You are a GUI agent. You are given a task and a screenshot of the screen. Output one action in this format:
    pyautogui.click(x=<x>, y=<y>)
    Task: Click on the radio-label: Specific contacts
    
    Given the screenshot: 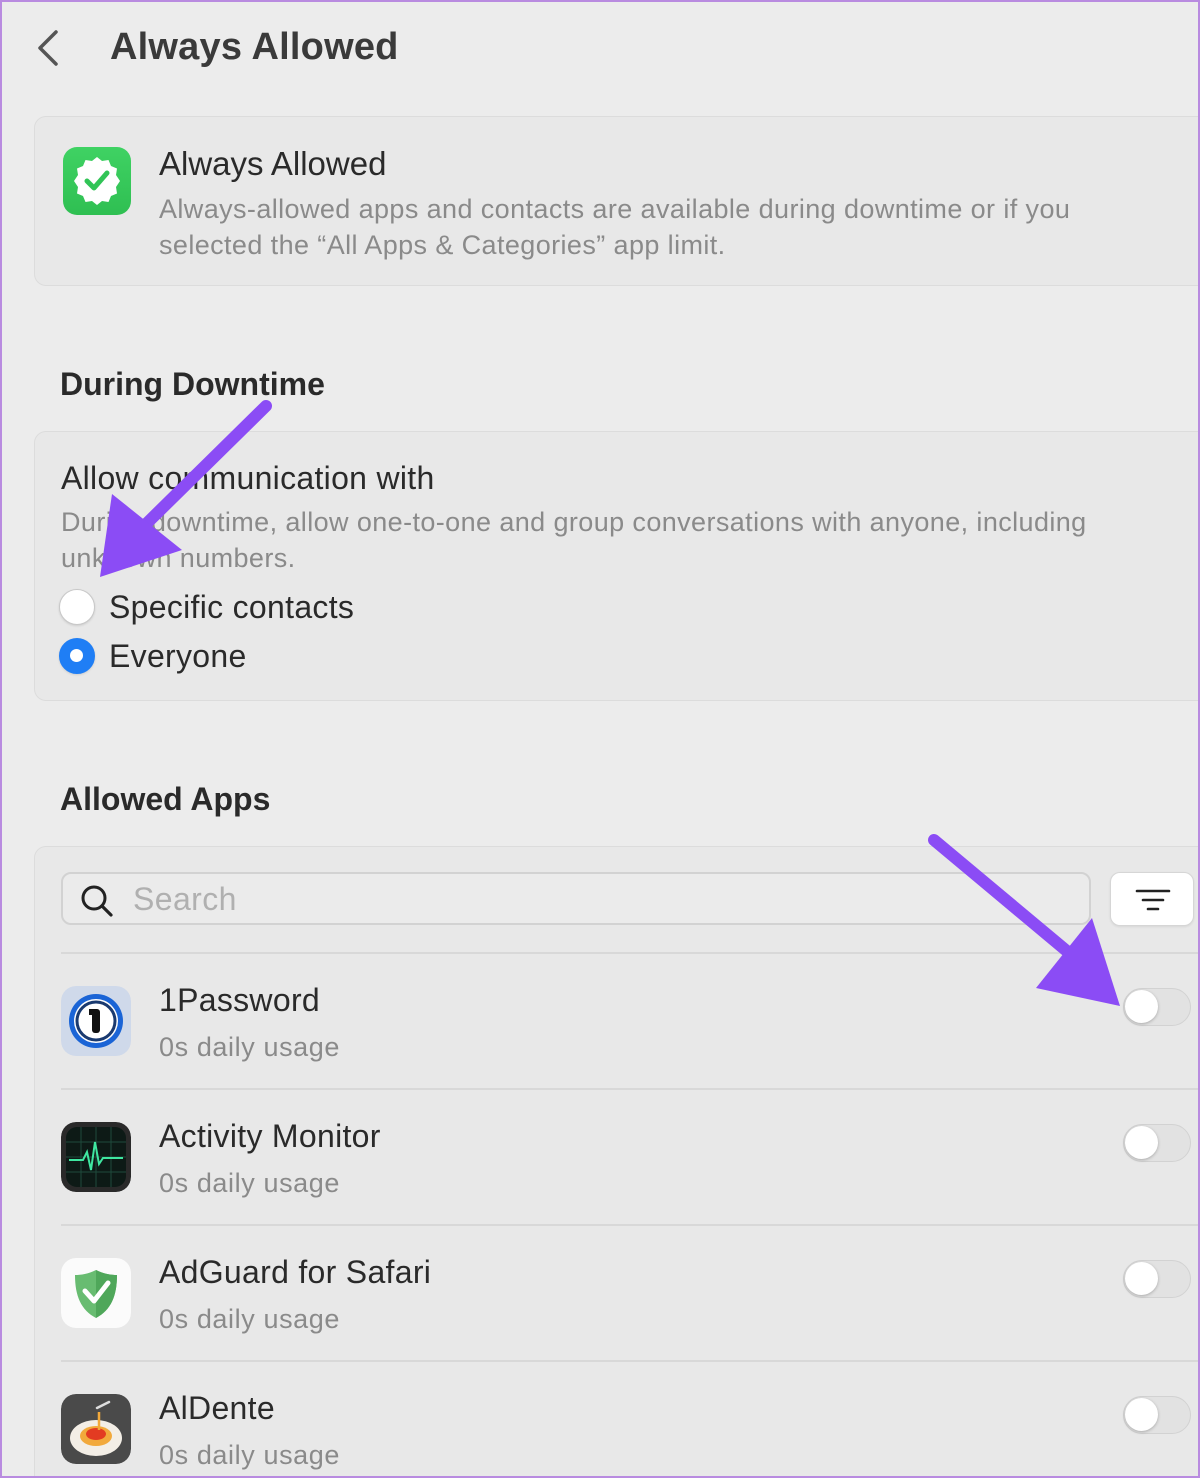 What is the action you would take?
    pyautogui.click(x=232, y=606)
    